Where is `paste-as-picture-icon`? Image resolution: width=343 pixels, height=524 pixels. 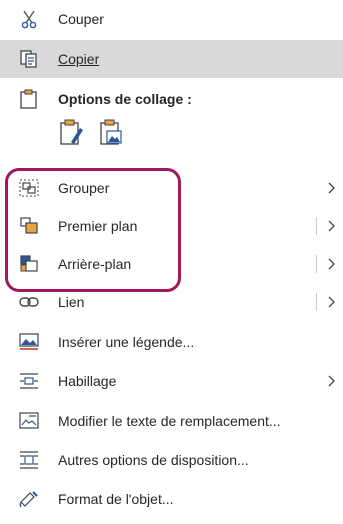
paste-as-picture-icon is located at coordinates (111, 133).